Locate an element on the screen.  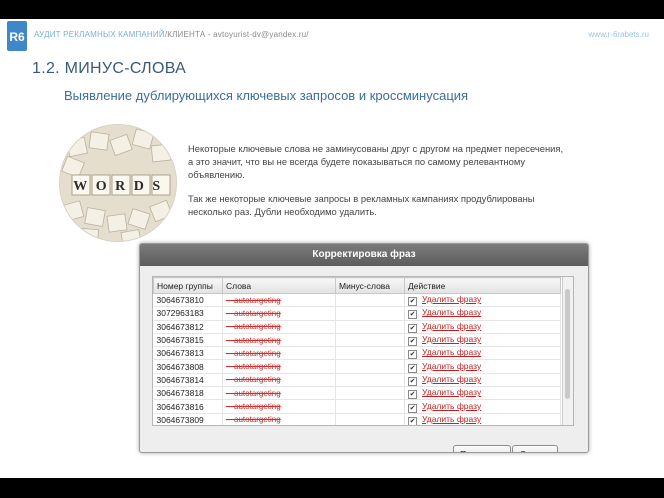
group-number: 3064673812 is located at coordinates (188, 327).